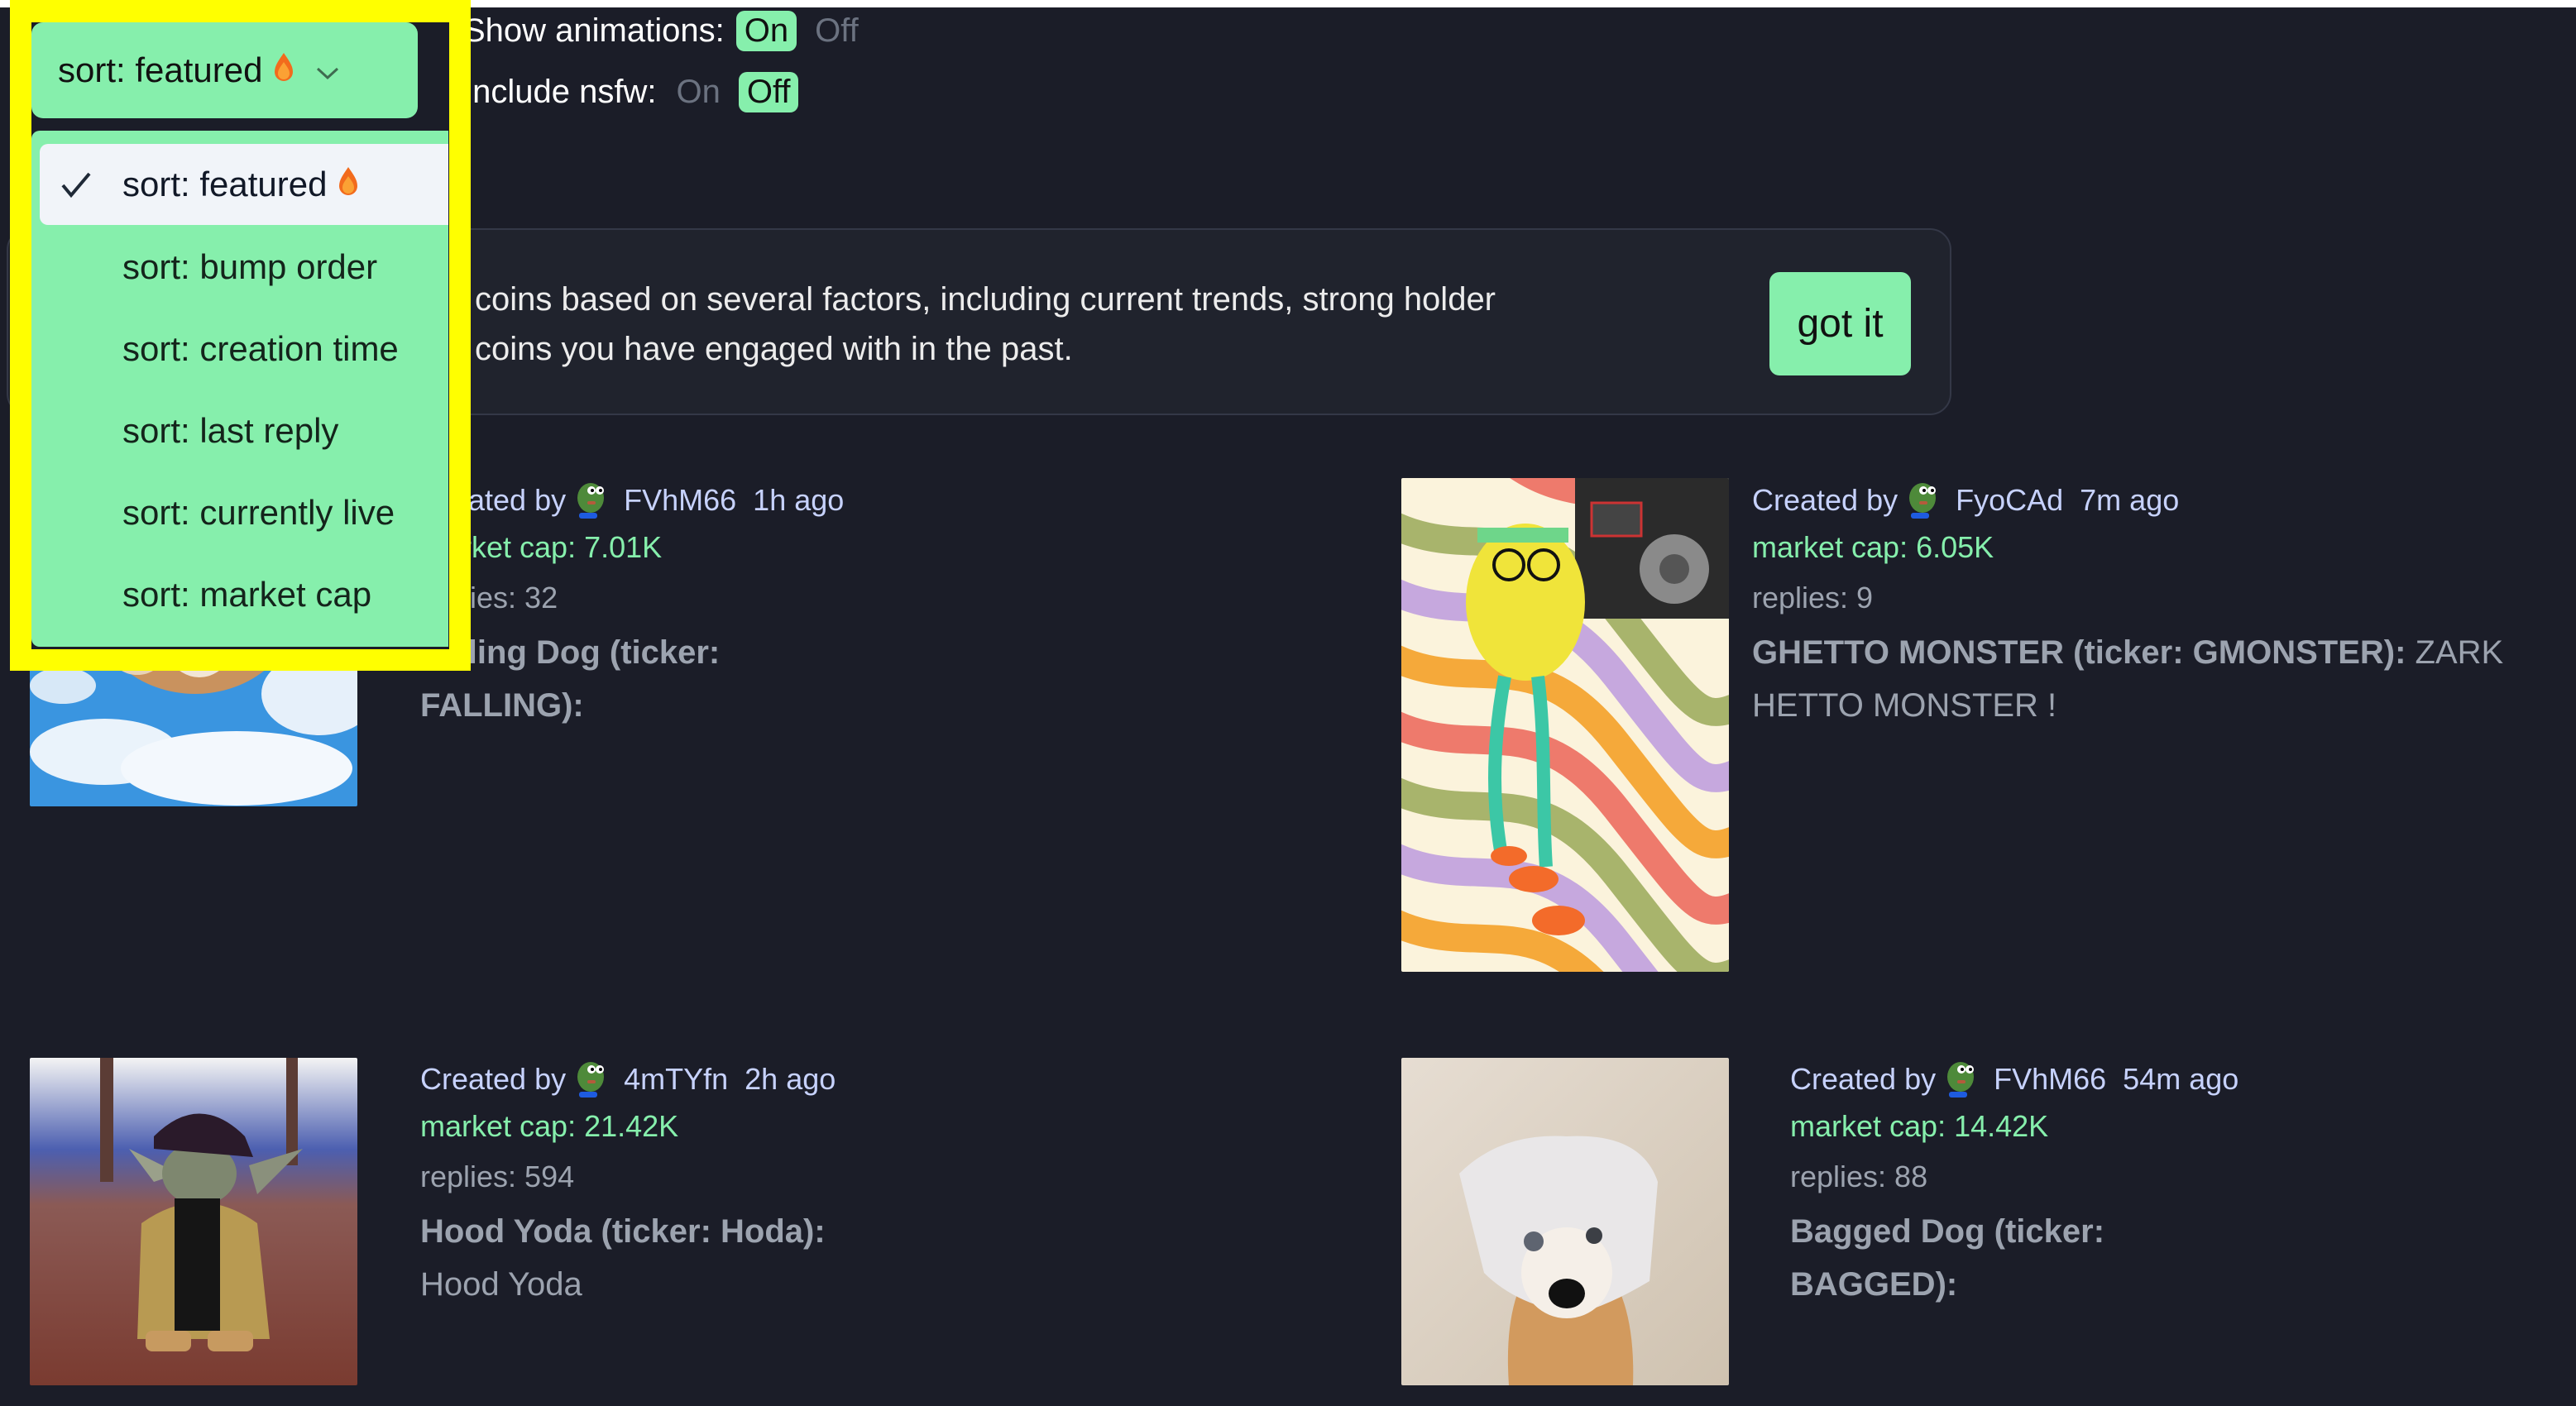 This screenshot has height=1406, width=2576. Describe the element at coordinates (2130, 500) in the screenshot. I see `created-age: 7m ago` at that location.